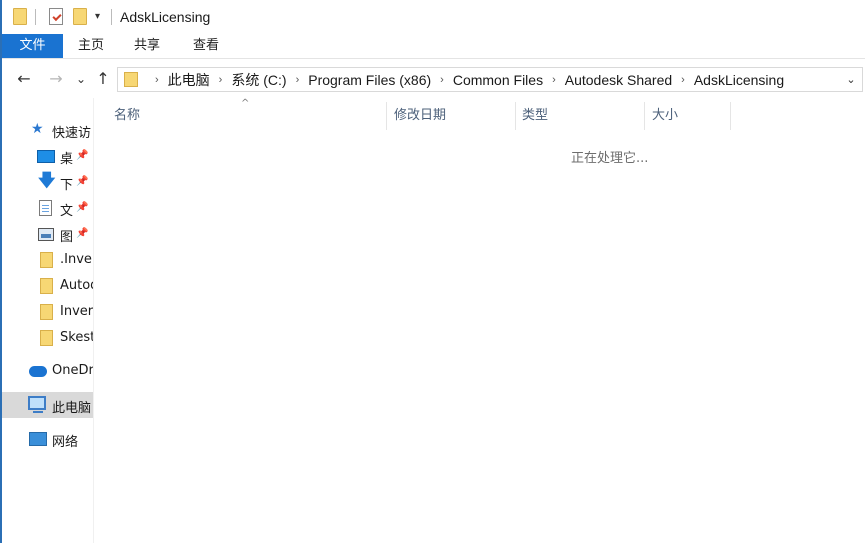 This screenshot has height=543, width=865. What do you see at coordinates (67, 211) in the screenshot?
I see `sidebar-item-label: 文` at bounding box center [67, 211].